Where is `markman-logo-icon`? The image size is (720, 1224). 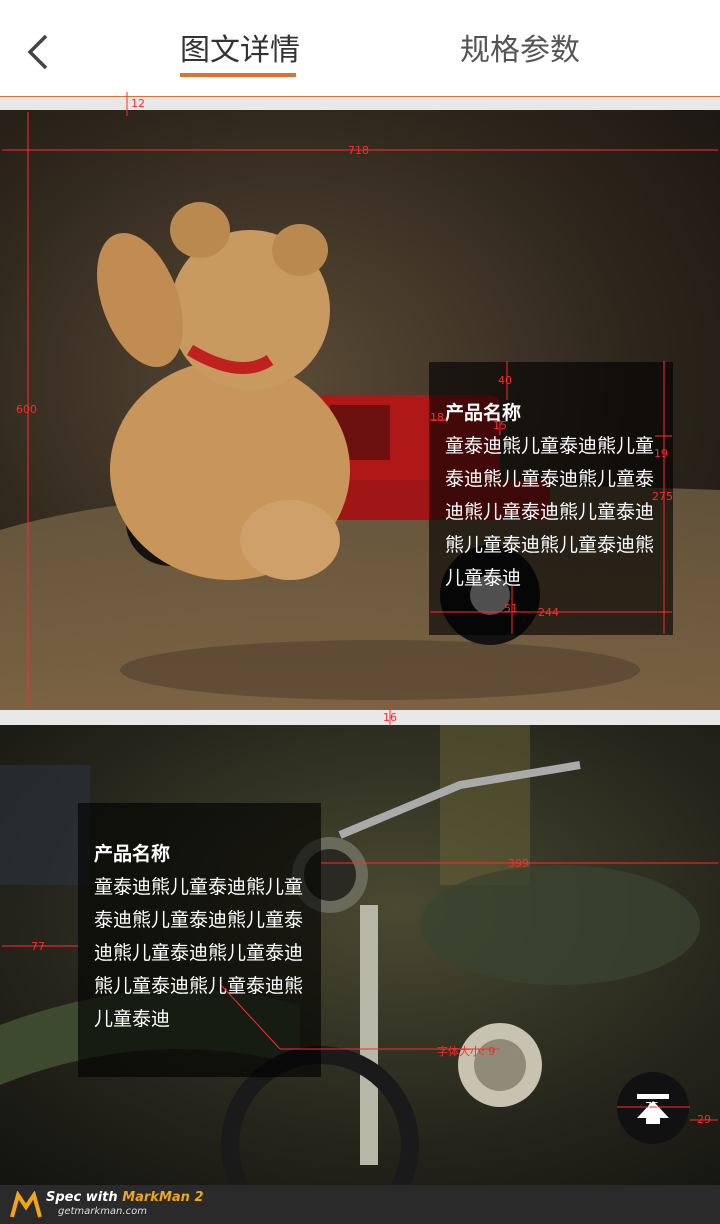 markman-logo-icon is located at coordinates (26, 1204).